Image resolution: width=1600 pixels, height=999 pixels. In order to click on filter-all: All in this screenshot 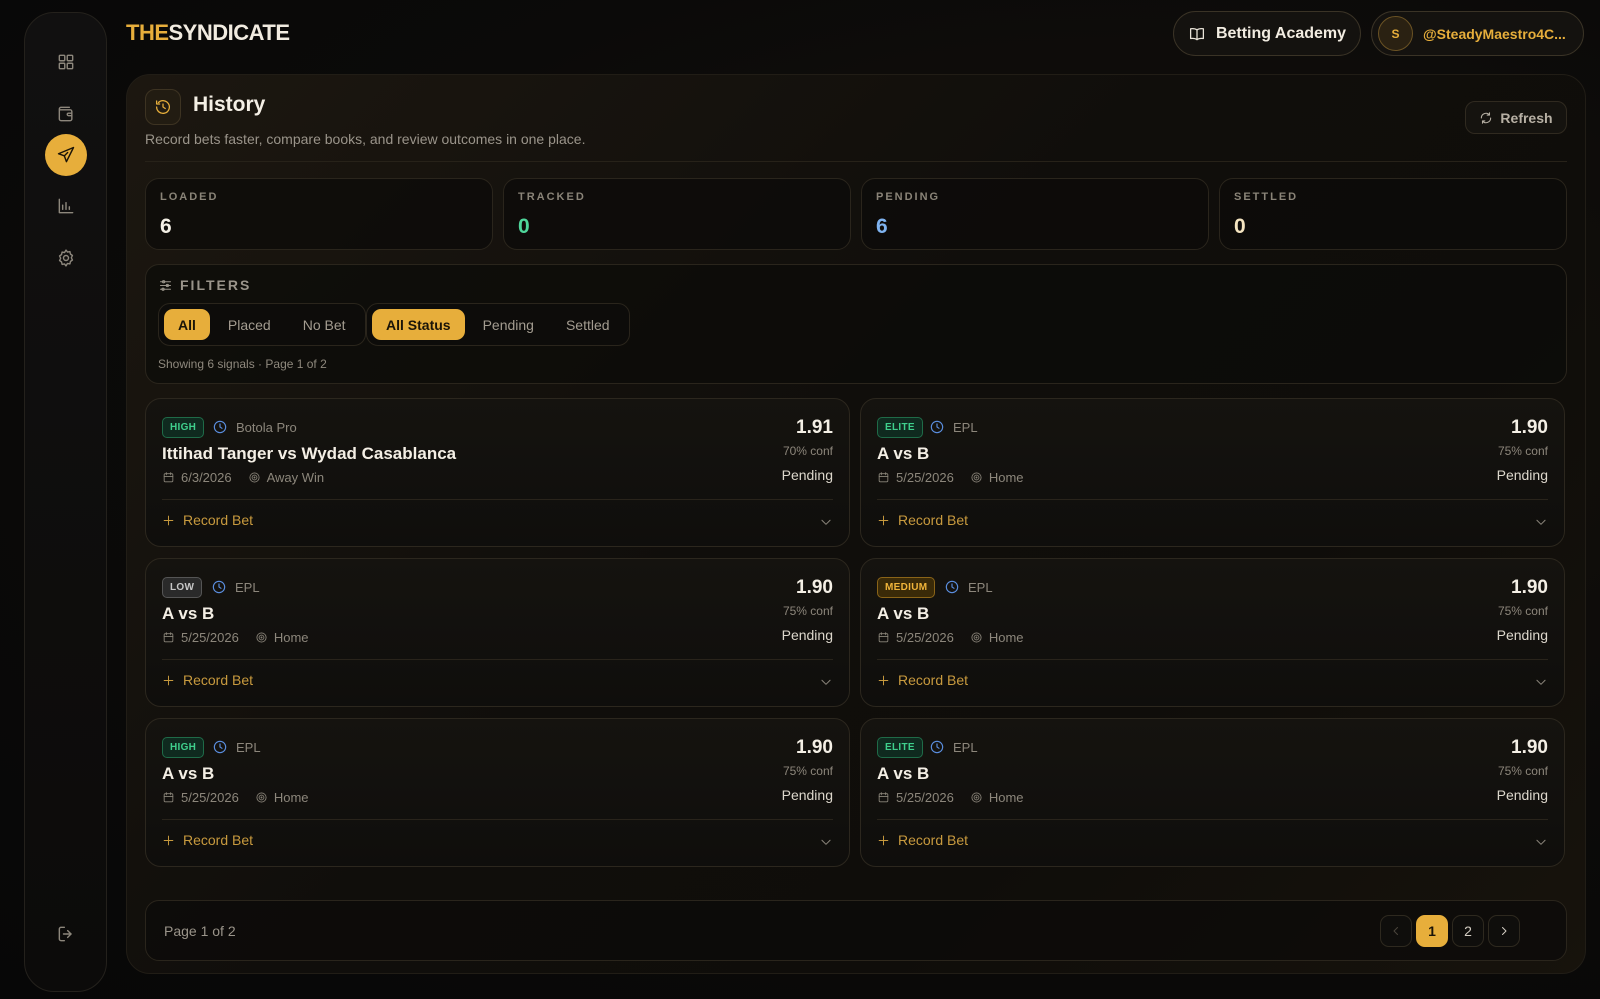, I will do `click(187, 324)`.